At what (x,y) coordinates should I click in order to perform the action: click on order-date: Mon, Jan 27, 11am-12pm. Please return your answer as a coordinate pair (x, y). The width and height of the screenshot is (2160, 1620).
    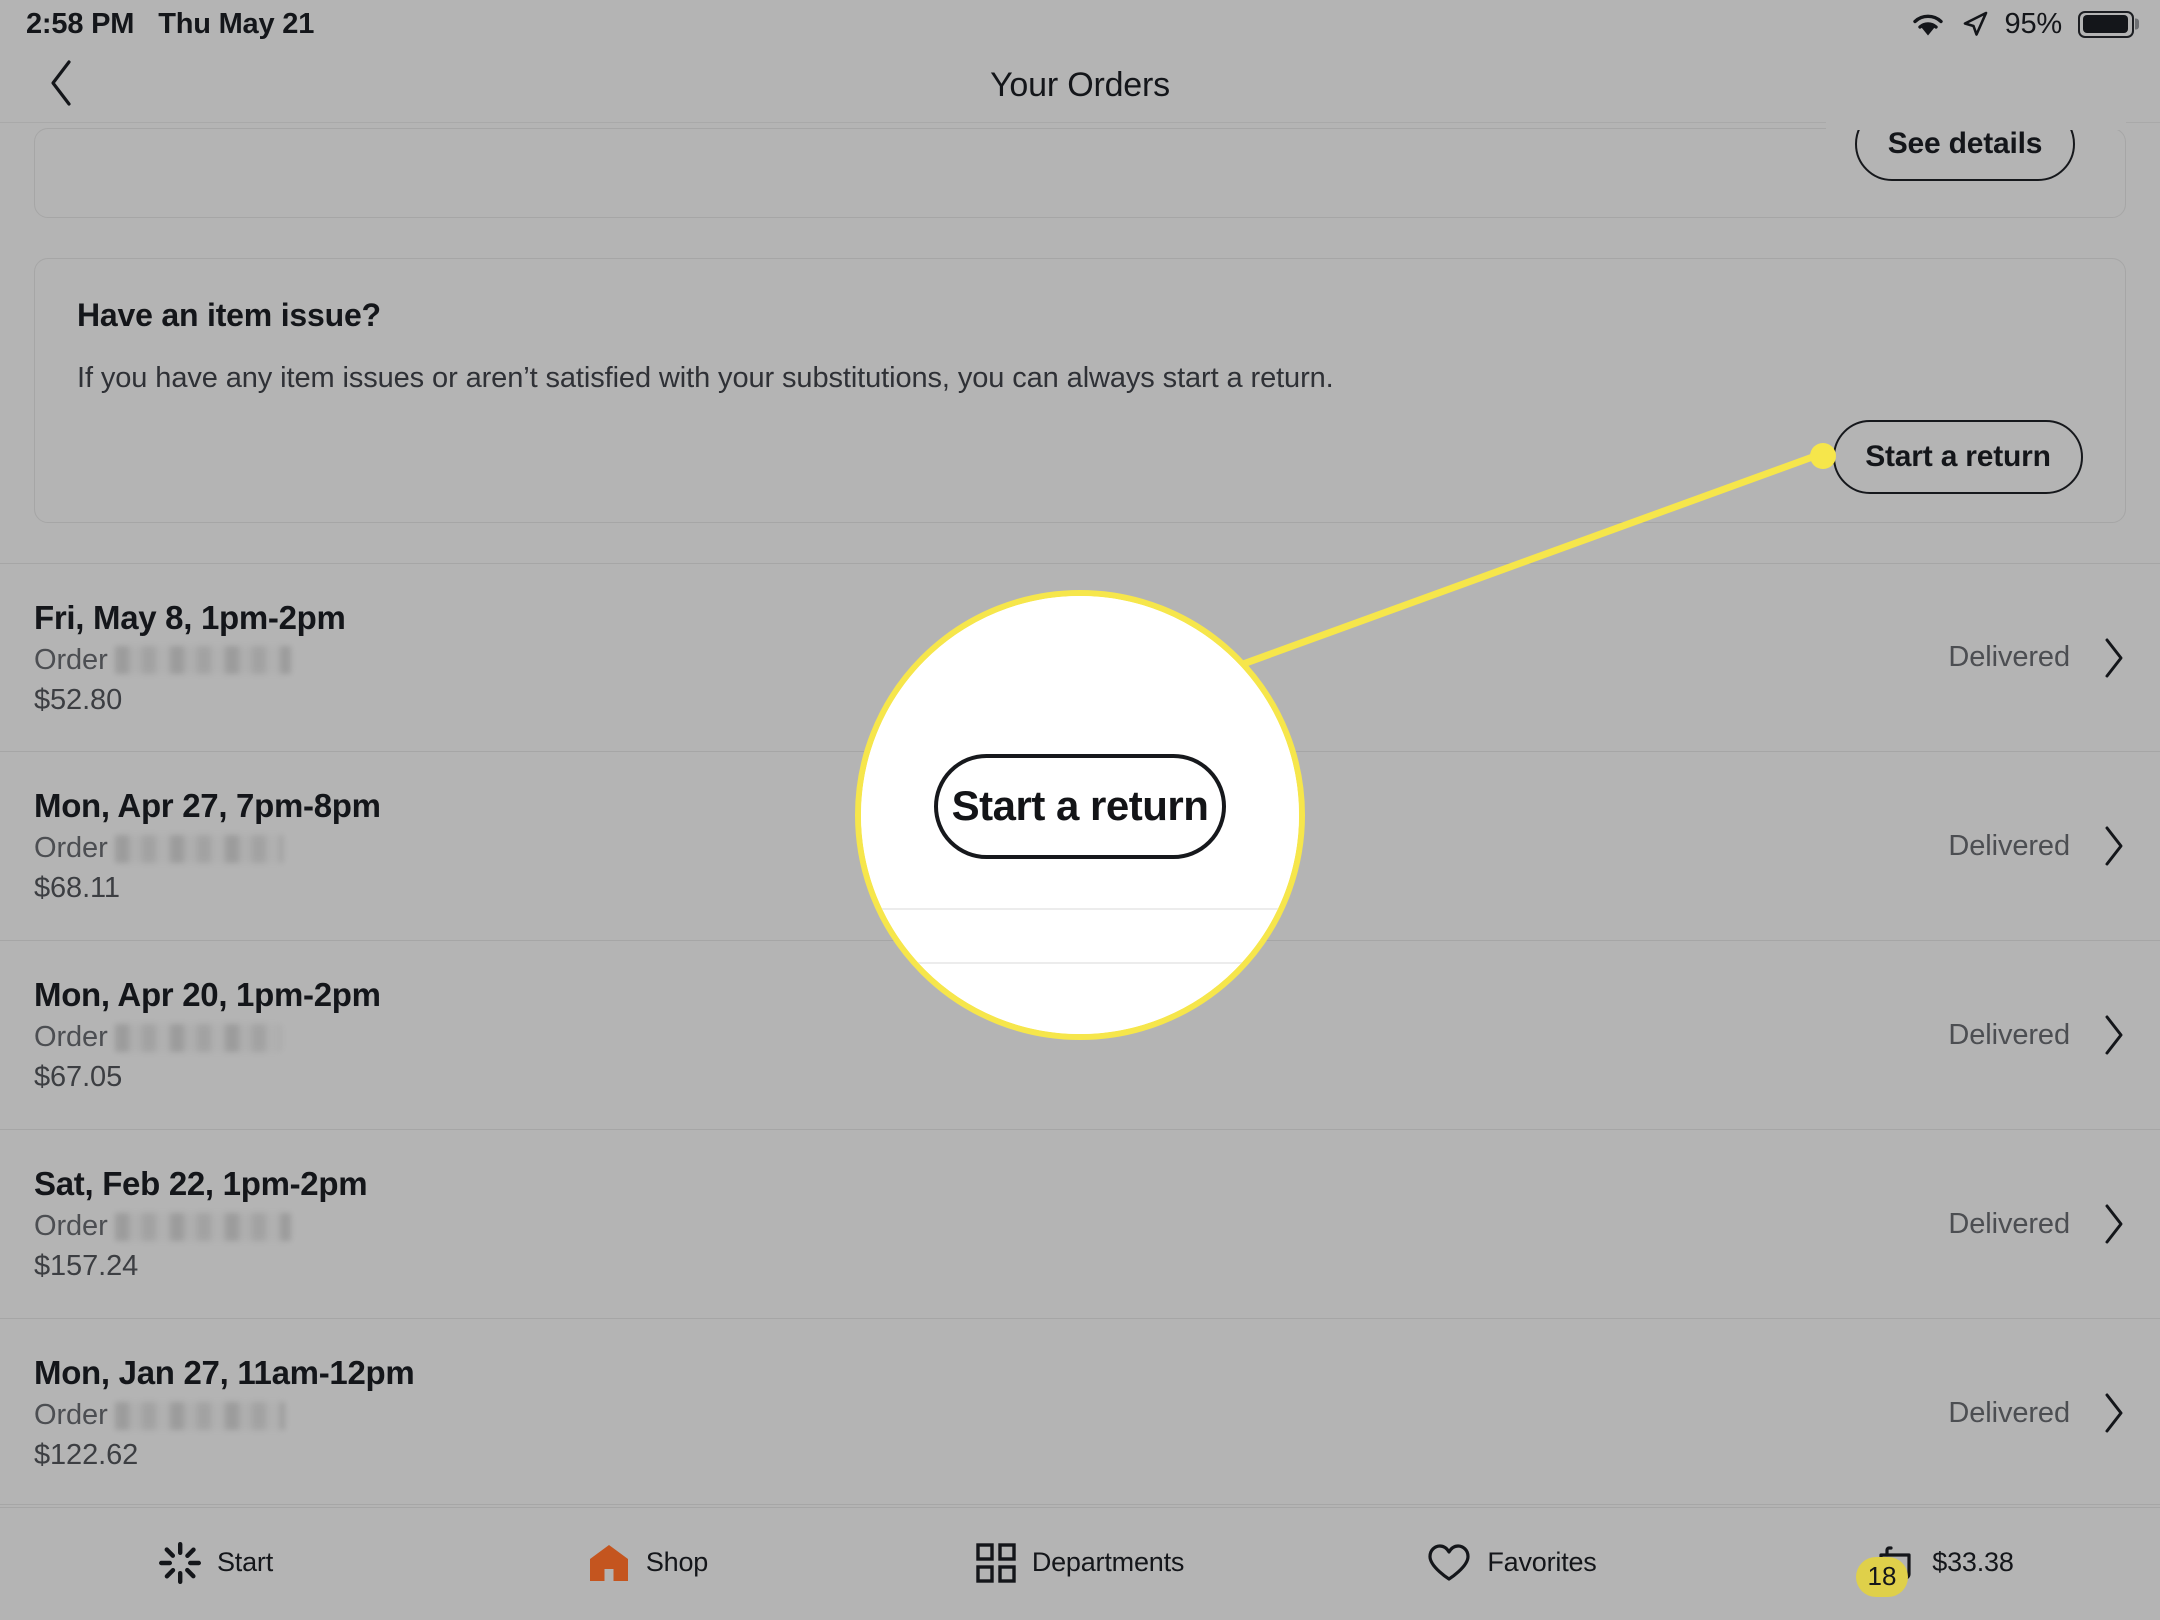
    Looking at the image, I should click on (224, 1372).